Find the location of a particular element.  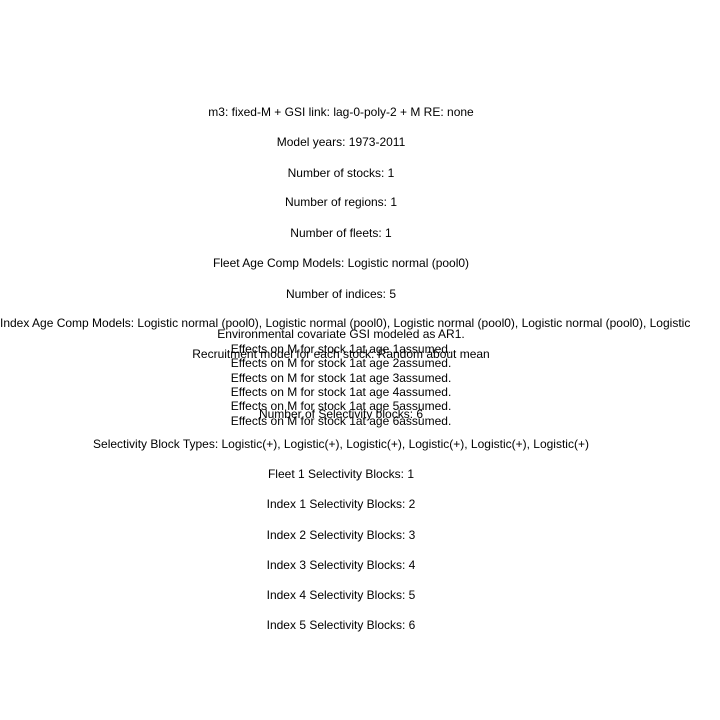

m-effect-age-2: Effects on M for stock 1at age 2assumed. is located at coordinates (341, 363).